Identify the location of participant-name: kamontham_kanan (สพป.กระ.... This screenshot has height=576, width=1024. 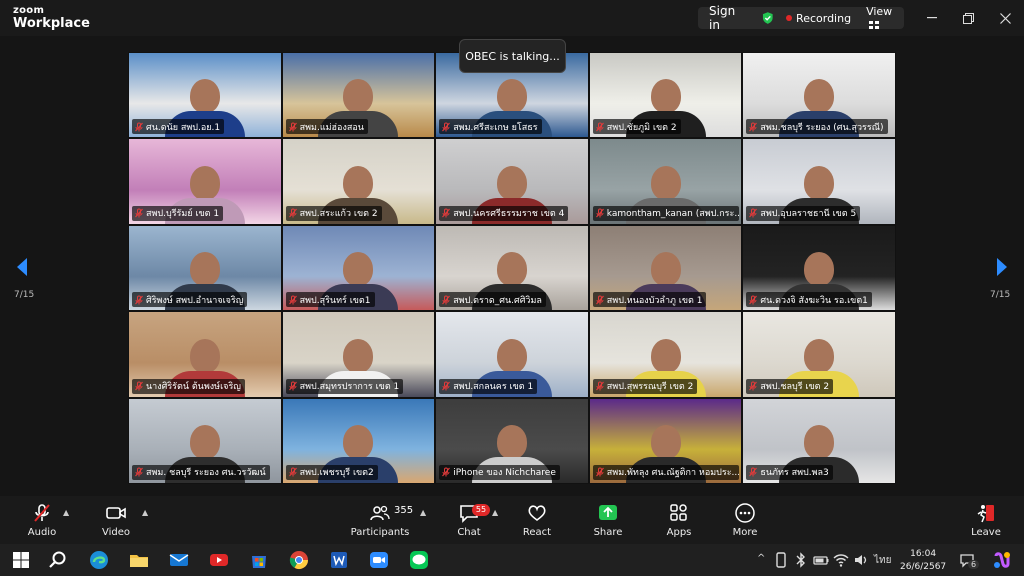
(672, 214).